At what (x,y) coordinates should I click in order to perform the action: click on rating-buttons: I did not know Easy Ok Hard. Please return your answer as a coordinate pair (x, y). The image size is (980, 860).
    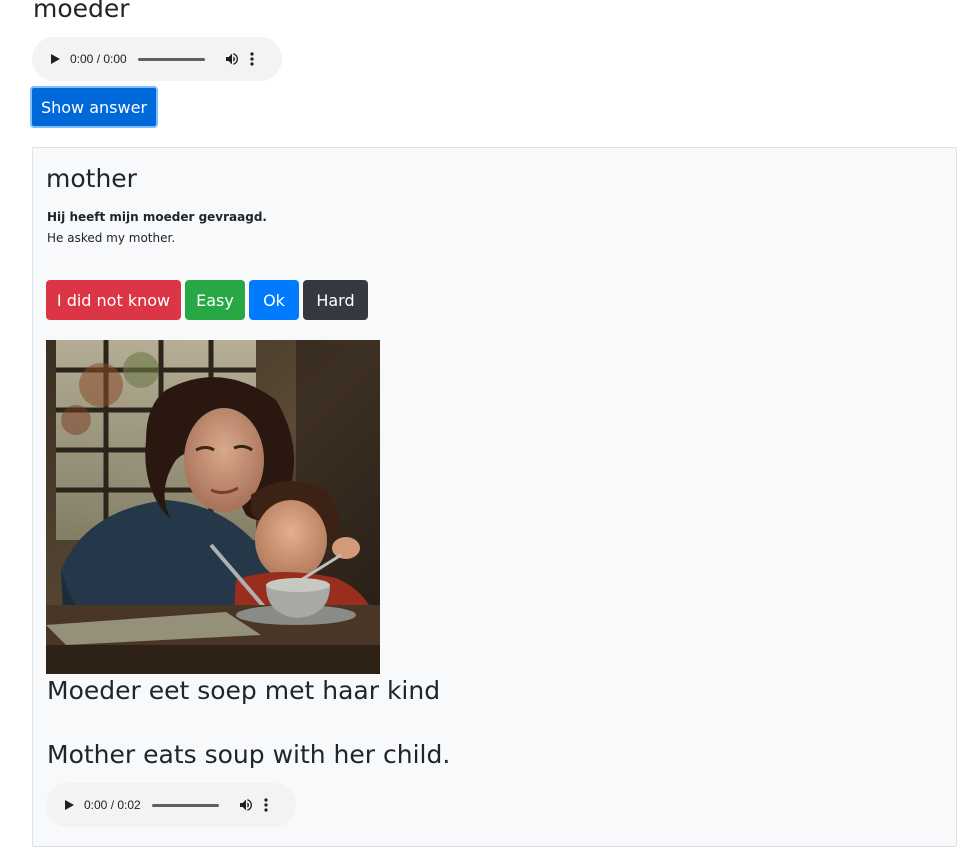
    Looking at the image, I should click on (207, 300).